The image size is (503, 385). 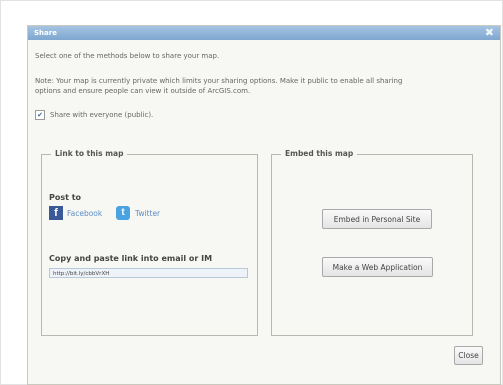 I want to click on post-to-label: Post to, so click(x=65, y=197).